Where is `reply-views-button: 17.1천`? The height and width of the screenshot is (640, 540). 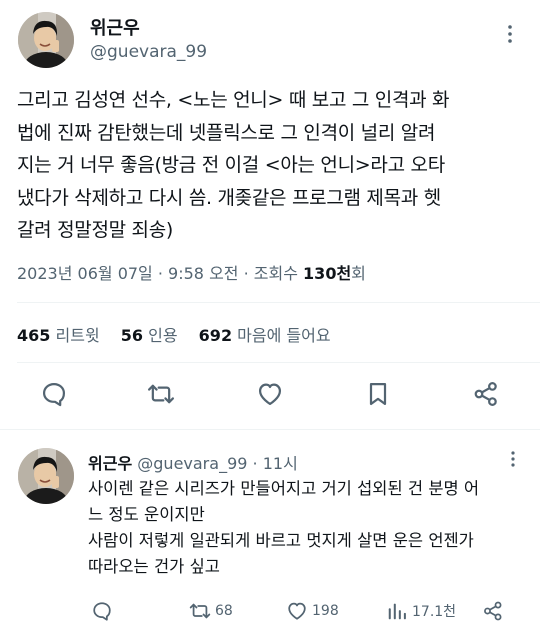 reply-views-button: 17.1천 is located at coordinates (421, 611).